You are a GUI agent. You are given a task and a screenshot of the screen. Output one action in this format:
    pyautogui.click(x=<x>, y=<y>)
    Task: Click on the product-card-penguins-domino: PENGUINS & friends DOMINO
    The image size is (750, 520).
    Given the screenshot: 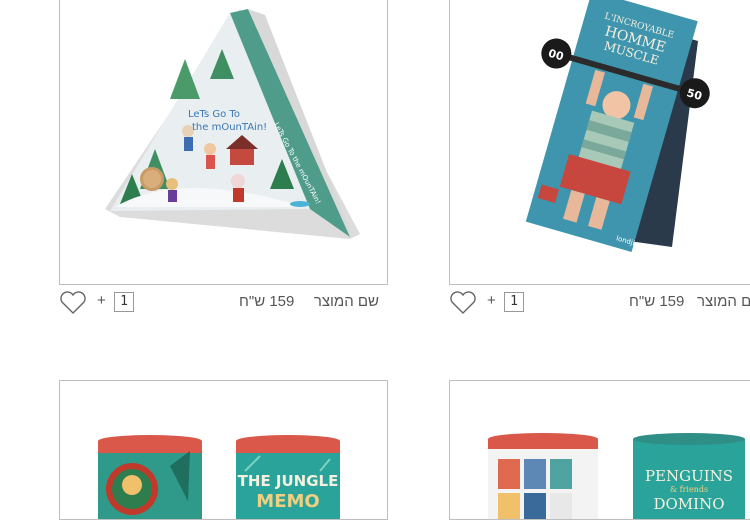 What is the action you would take?
    pyautogui.click(x=599, y=450)
    